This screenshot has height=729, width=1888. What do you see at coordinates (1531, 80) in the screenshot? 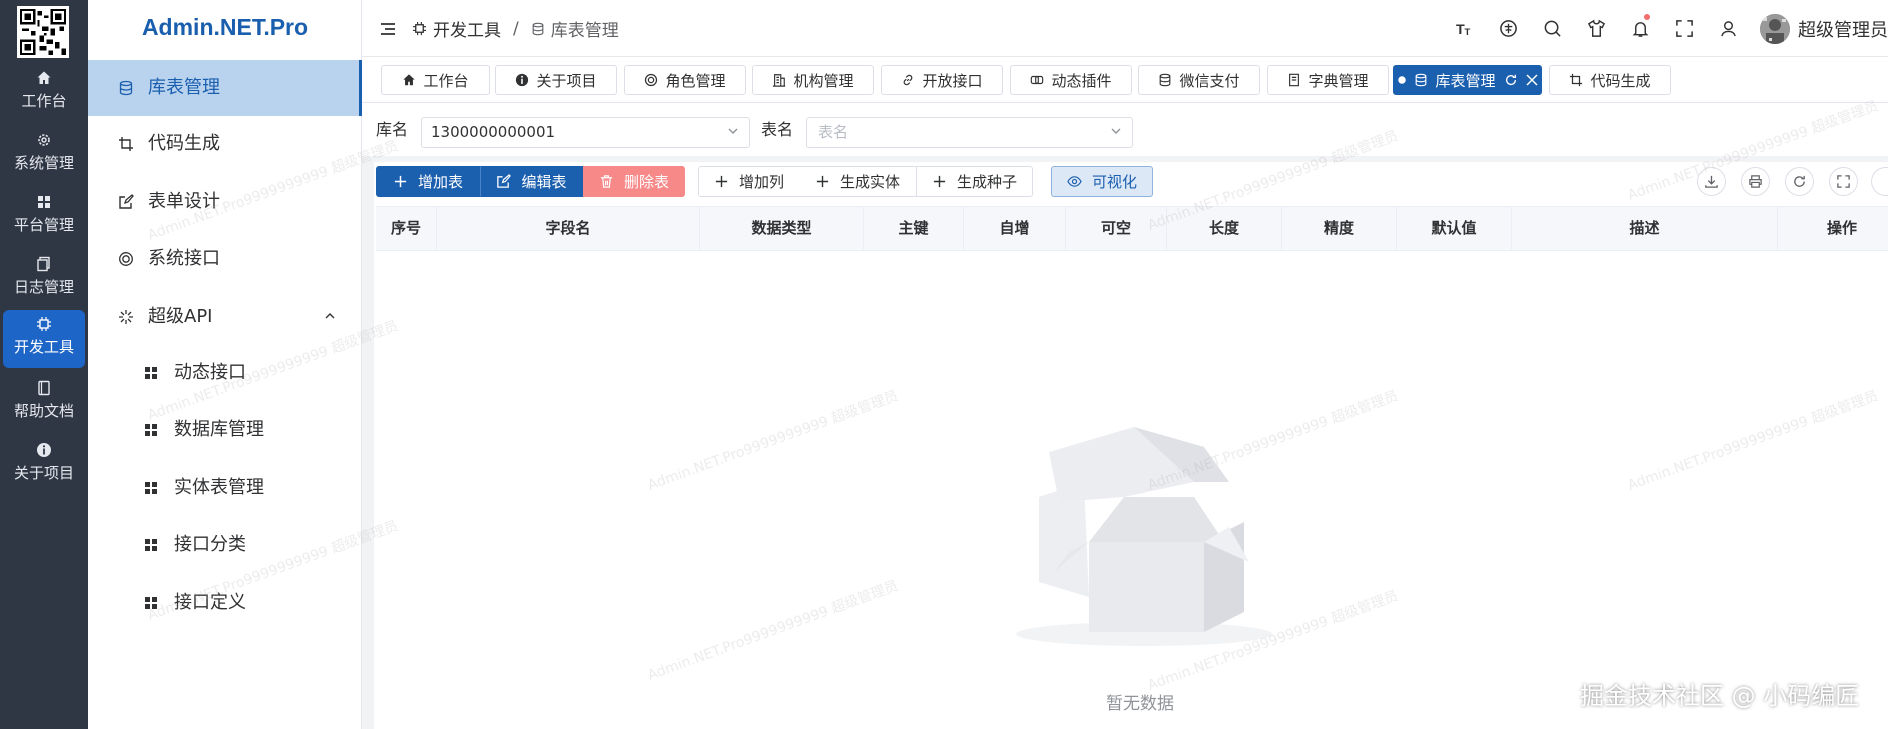
I see `close-icon` at bounding box center [1531, 80].